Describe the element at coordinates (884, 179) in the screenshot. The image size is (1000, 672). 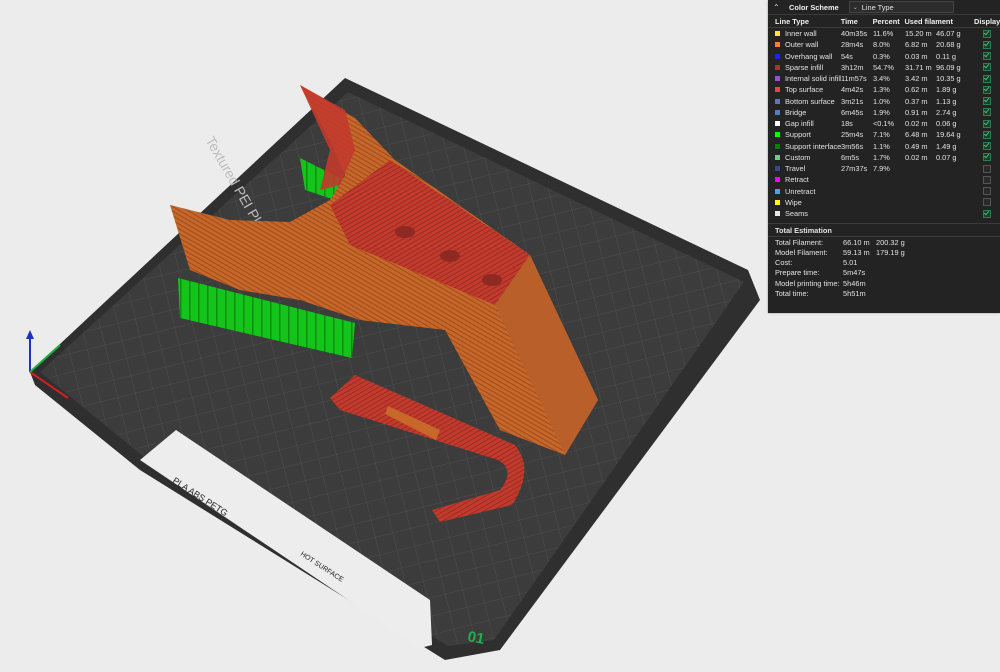
I see `legend-row: Retract` at that location.